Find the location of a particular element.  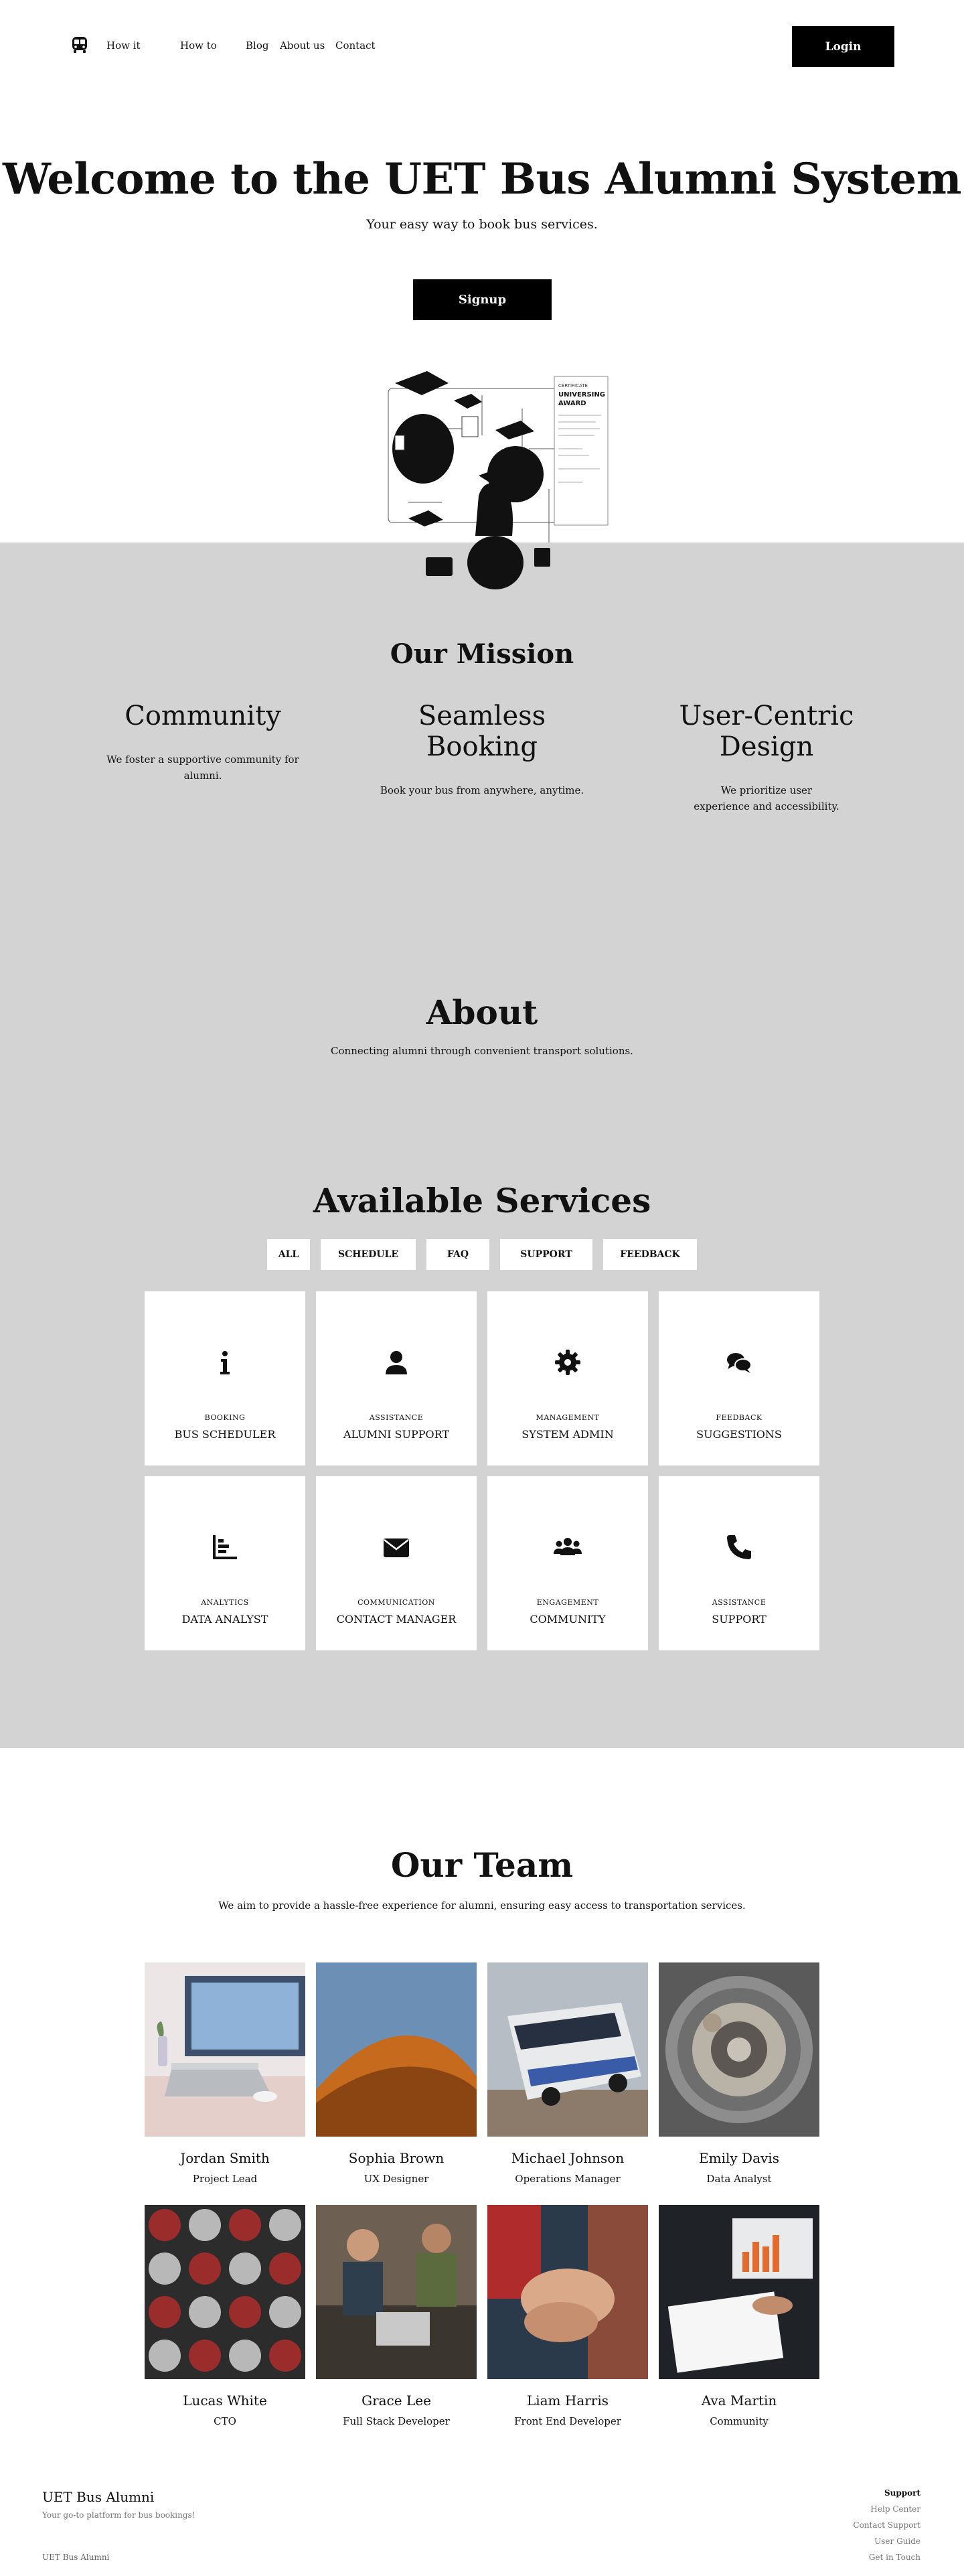

login-button: Login is located at coordinates (843, 46).